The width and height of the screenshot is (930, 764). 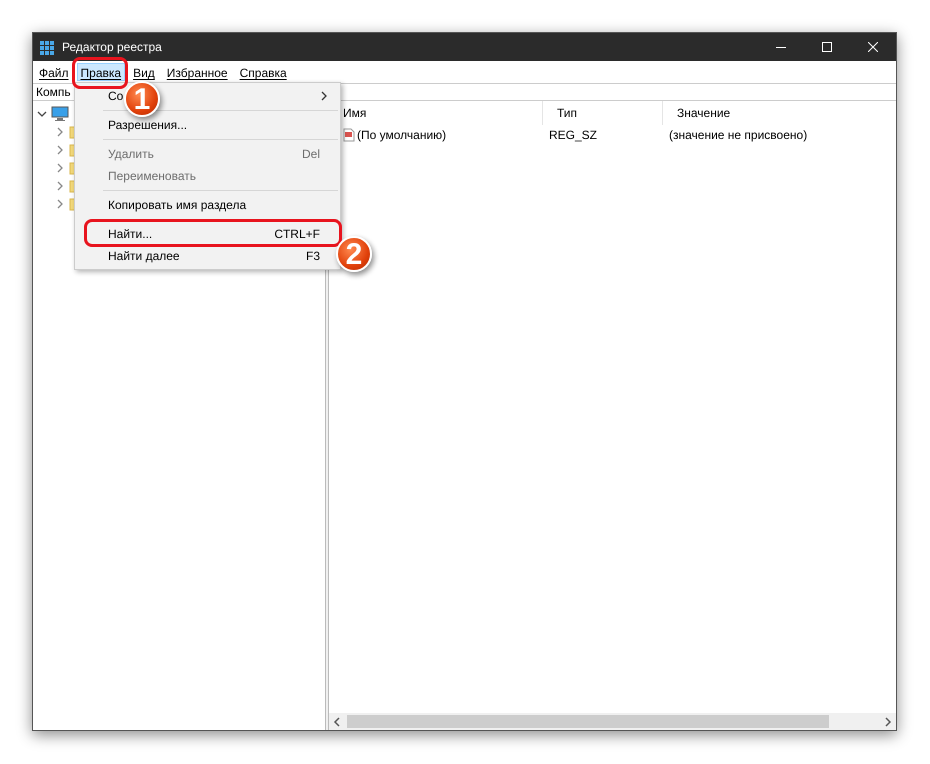 I want to click on chevron-down-icon, so click(x=42, y=114).